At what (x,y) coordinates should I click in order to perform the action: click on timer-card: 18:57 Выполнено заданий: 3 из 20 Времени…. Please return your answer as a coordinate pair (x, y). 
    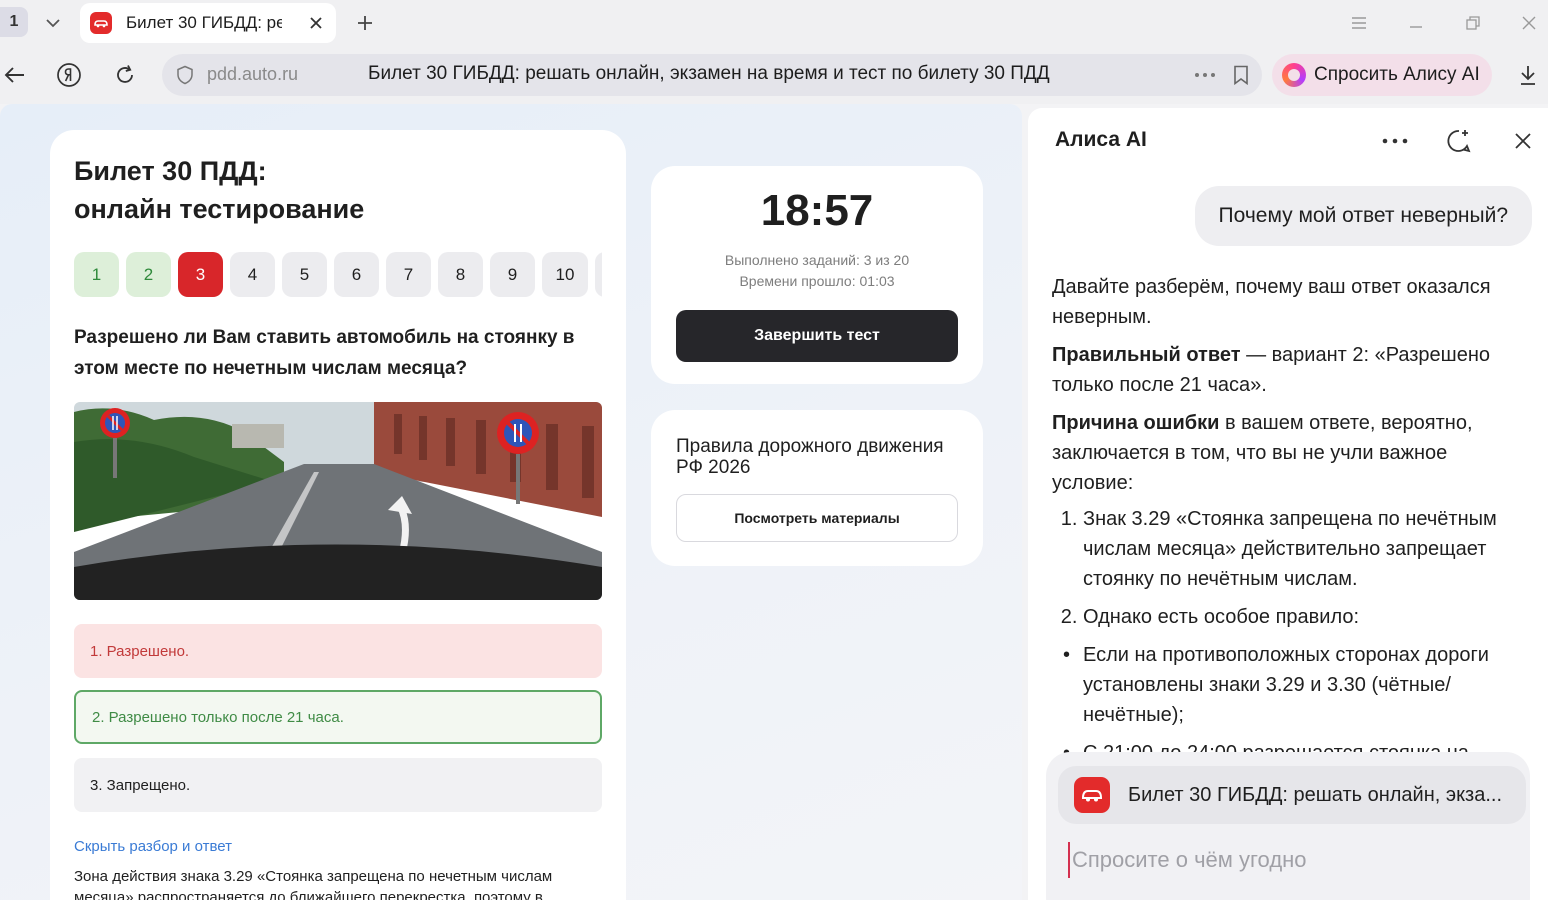
    Looking at the image, I should click on (817, 275).